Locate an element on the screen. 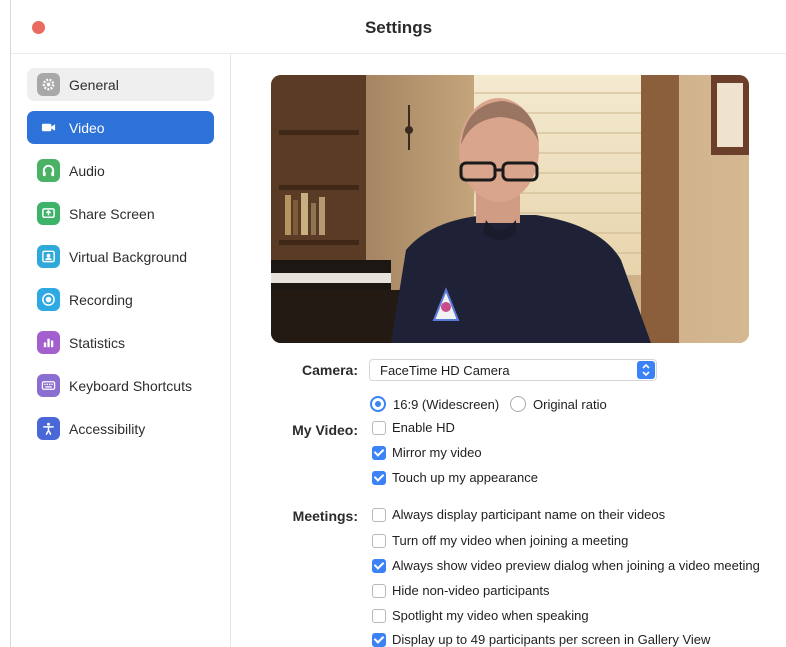 This screenshot has height=647, width=786. sidebar-item-label: Statistics is located at coordinates (97, 342).